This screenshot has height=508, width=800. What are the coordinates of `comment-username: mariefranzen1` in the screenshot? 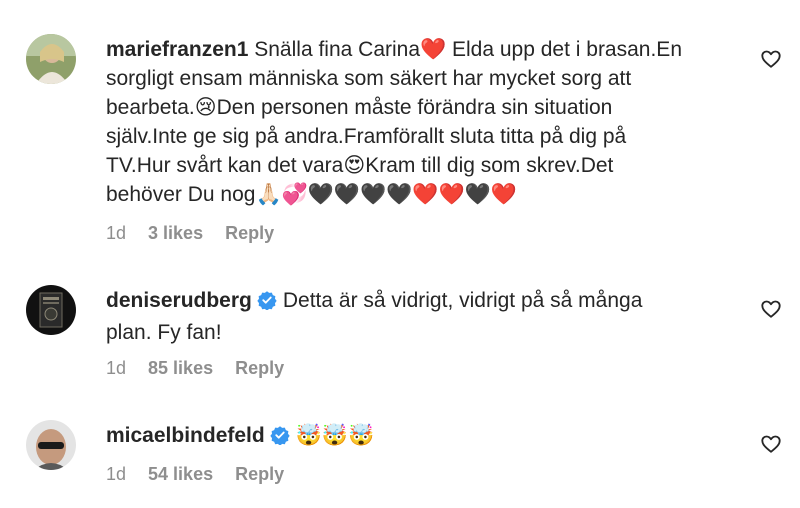 It's located at (177, 49).